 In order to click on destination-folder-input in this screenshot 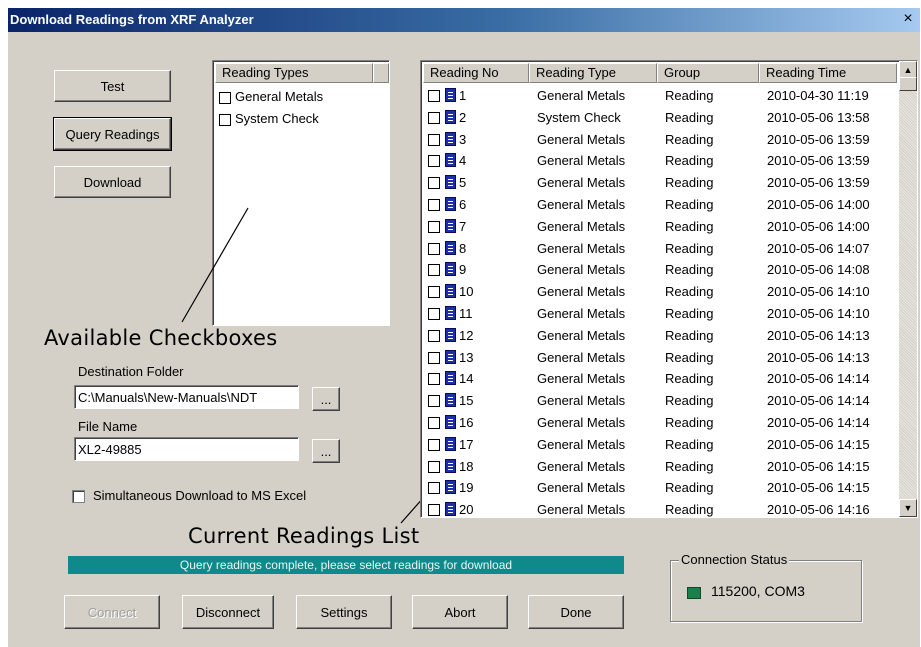, I will do `click(186, 397)`.